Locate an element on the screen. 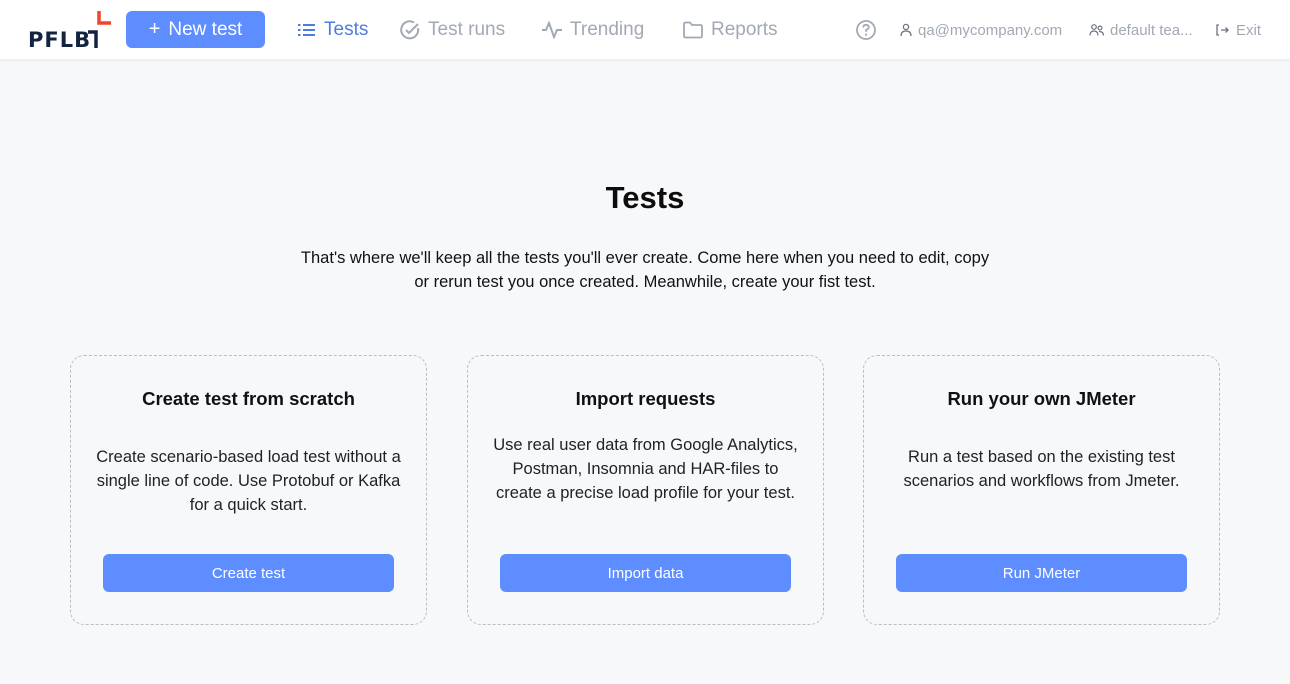 The width and height of the screenshot is (1290, 684). nav-reports: Reports is located at coordinates (730, 30).